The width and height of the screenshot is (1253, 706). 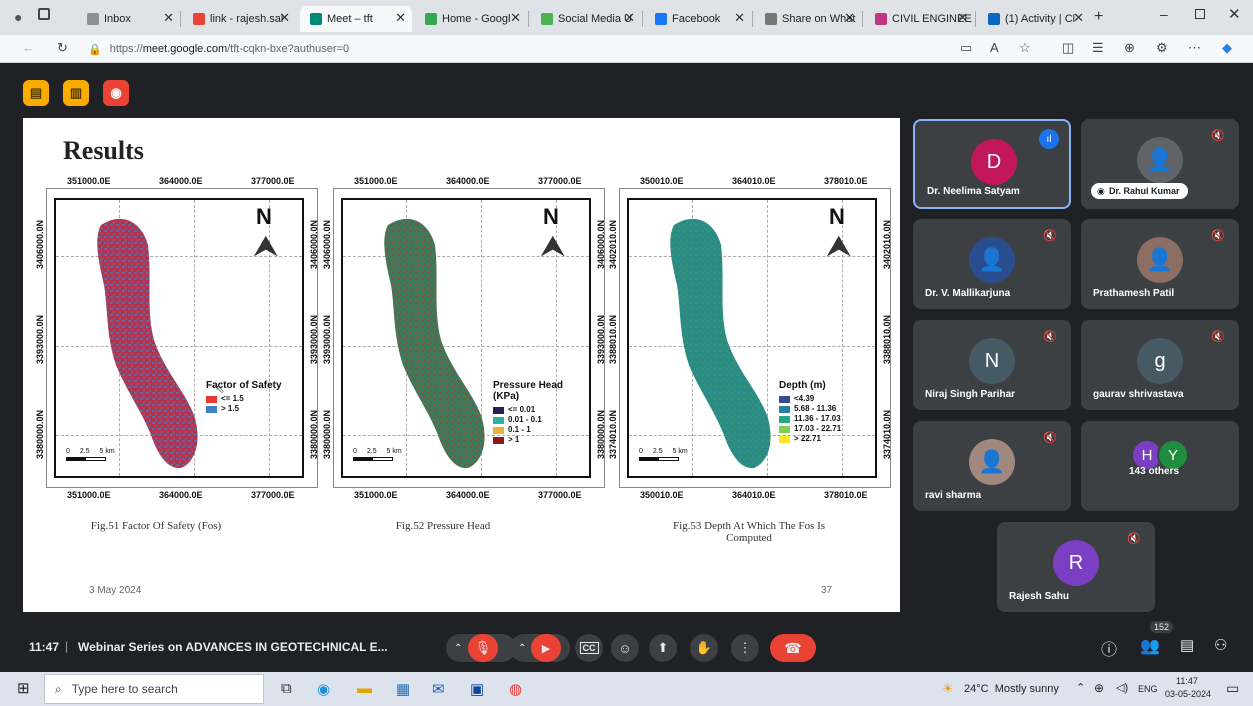 I want to click on map-scale-bar: 0 2.5 5 km, so click(x=377, y=454).